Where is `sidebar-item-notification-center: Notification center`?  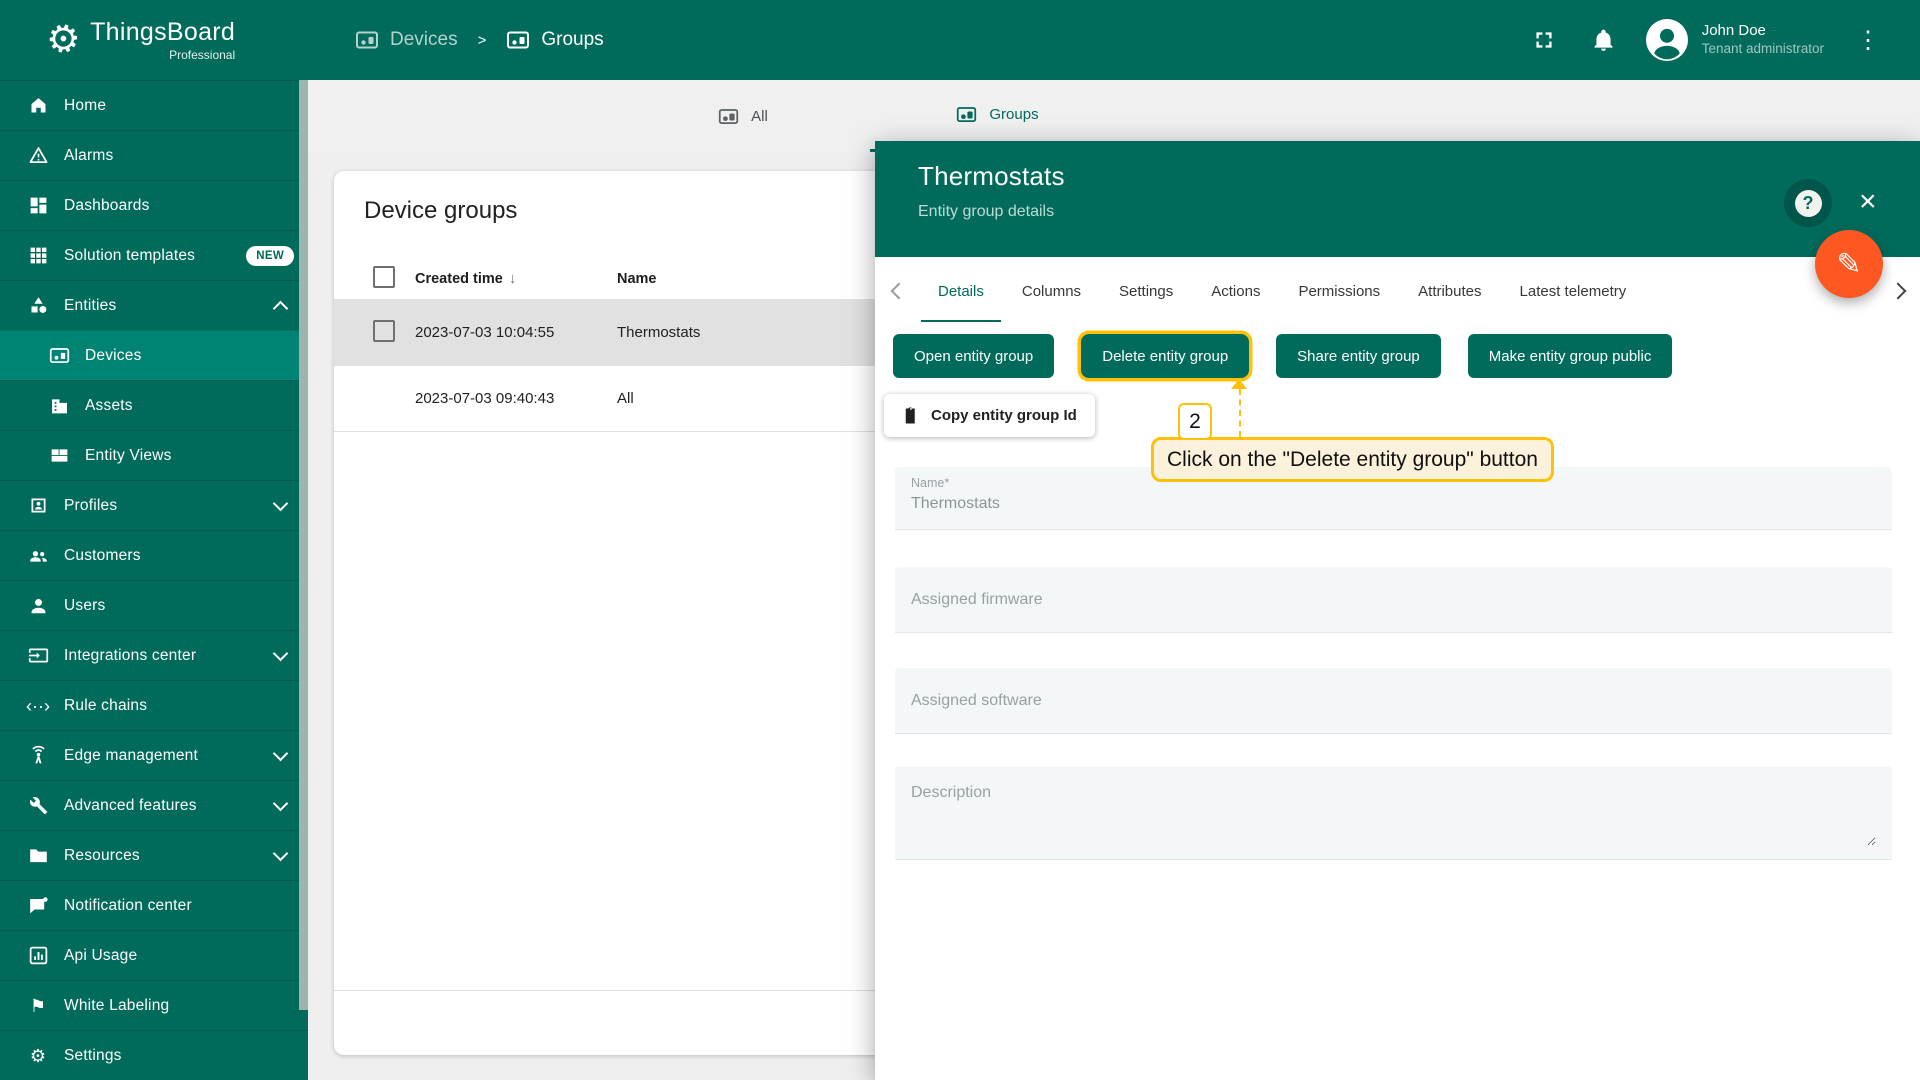
sidebar-item-notification-center: Notification center is located at coordinates (154, 905).